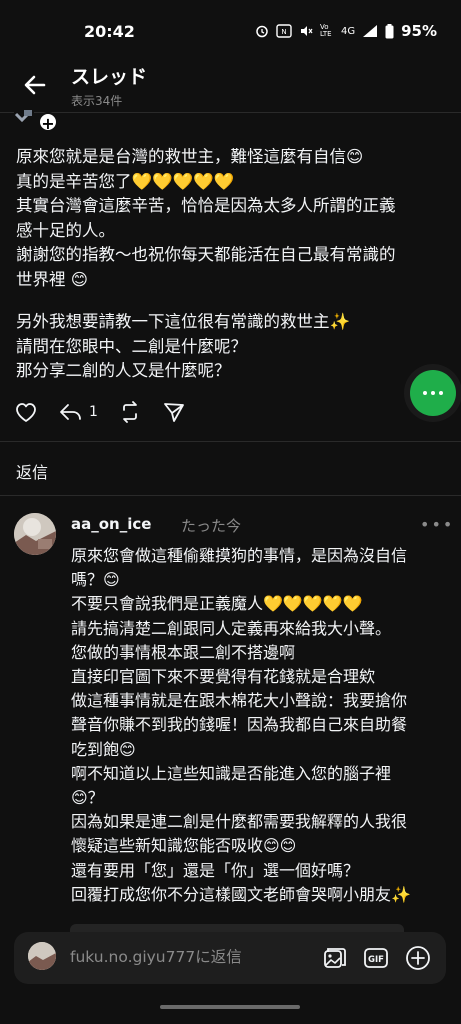  Describe the element at coordinates (110, 412) in the screenshot. I see `post-actions: 1` at that location.